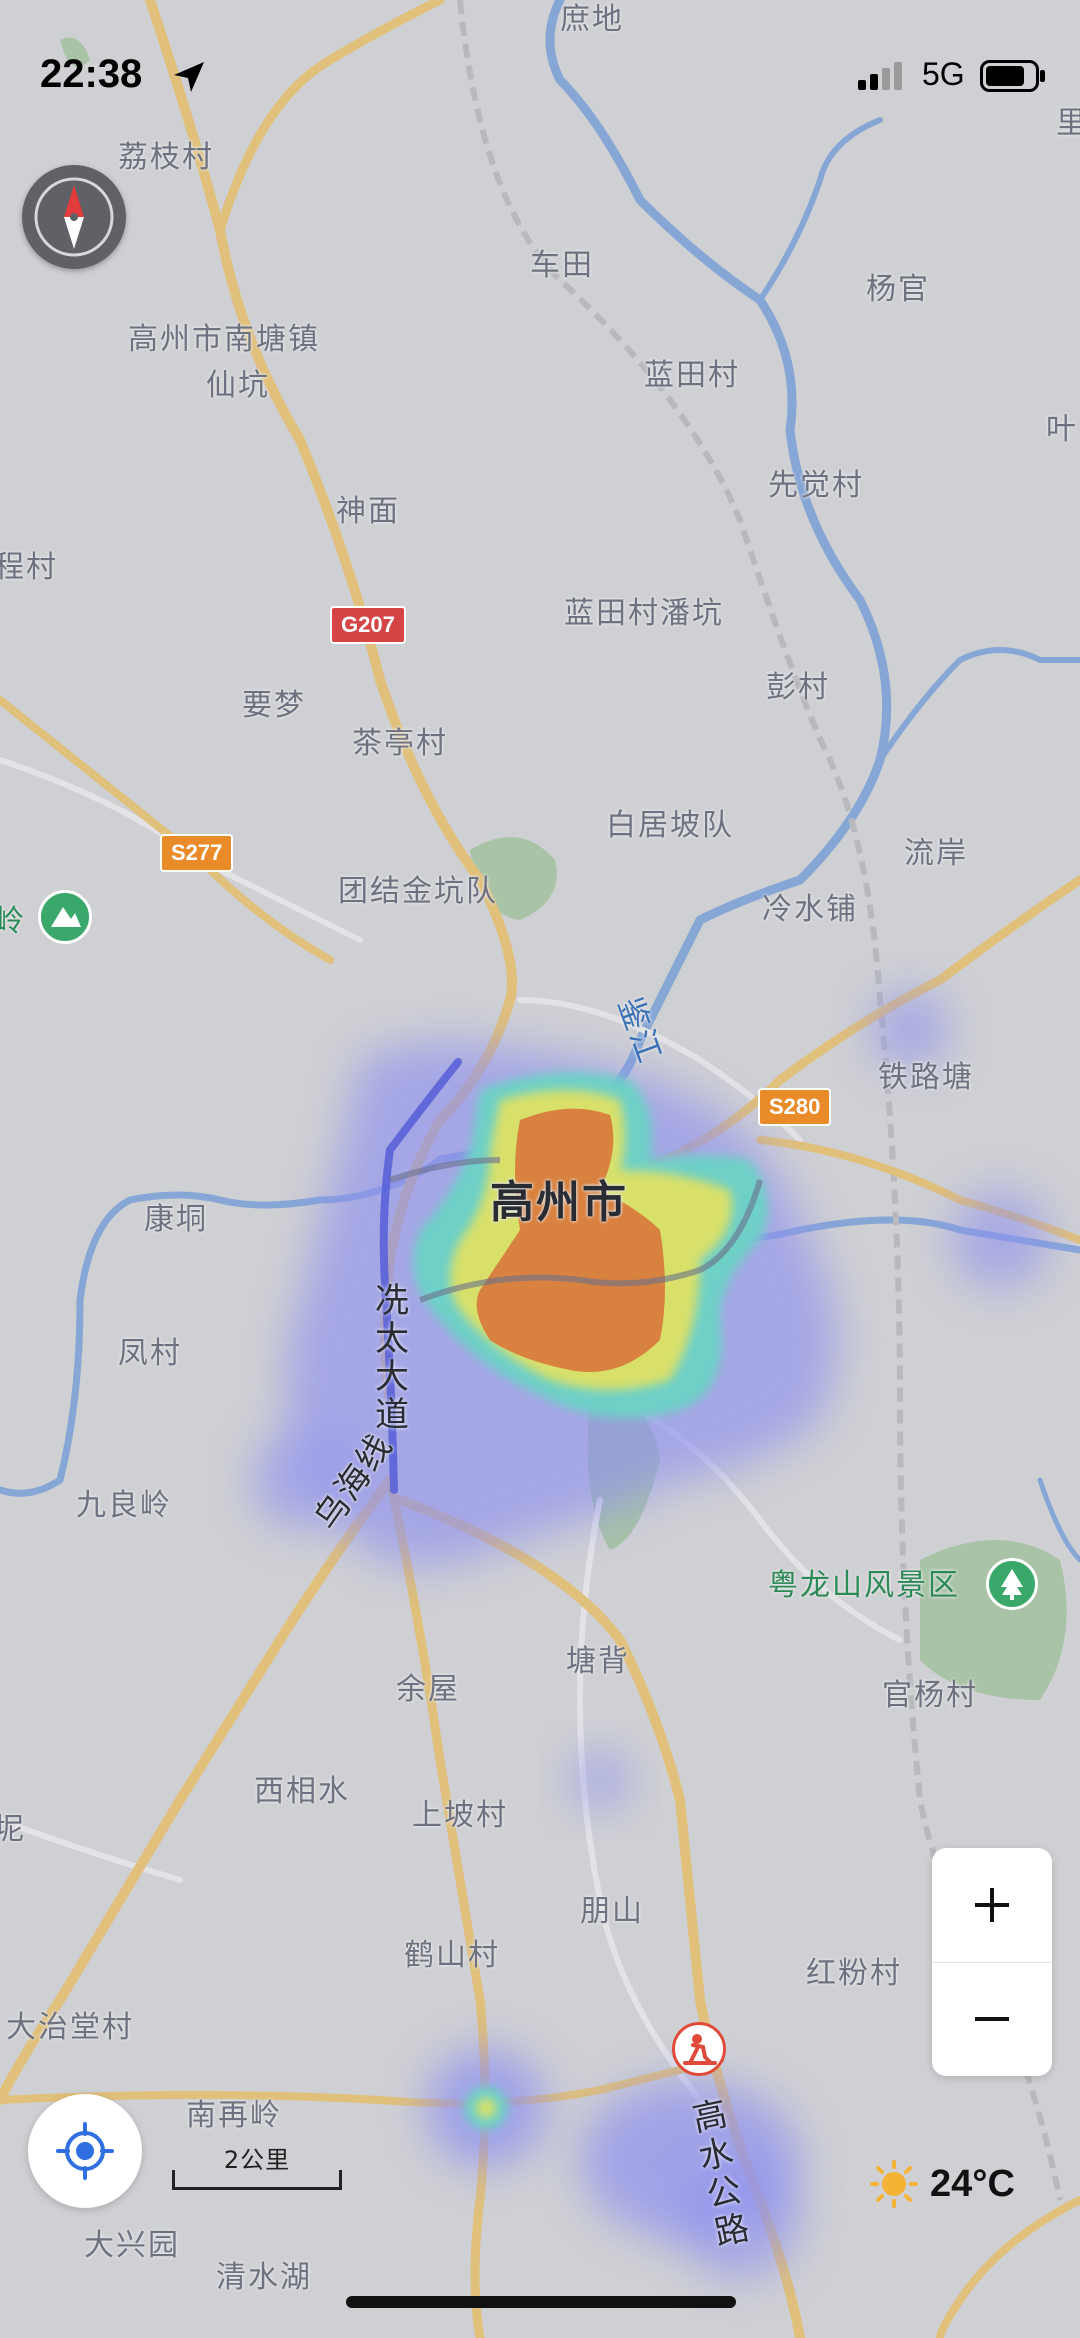  I want to click on place-label: 大兴园, so click(132, 2245).